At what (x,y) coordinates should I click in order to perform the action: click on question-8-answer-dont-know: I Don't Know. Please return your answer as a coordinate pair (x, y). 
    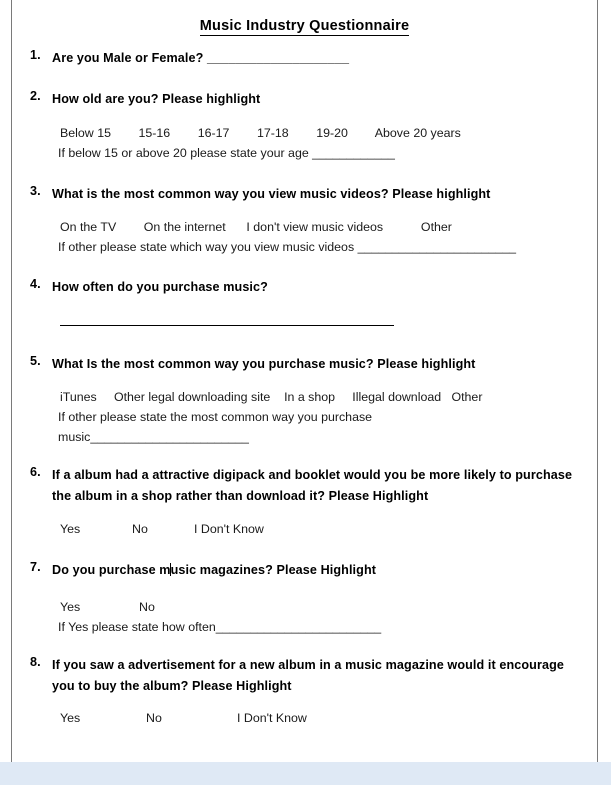
    Looking at the image, I should click on (272, 718).